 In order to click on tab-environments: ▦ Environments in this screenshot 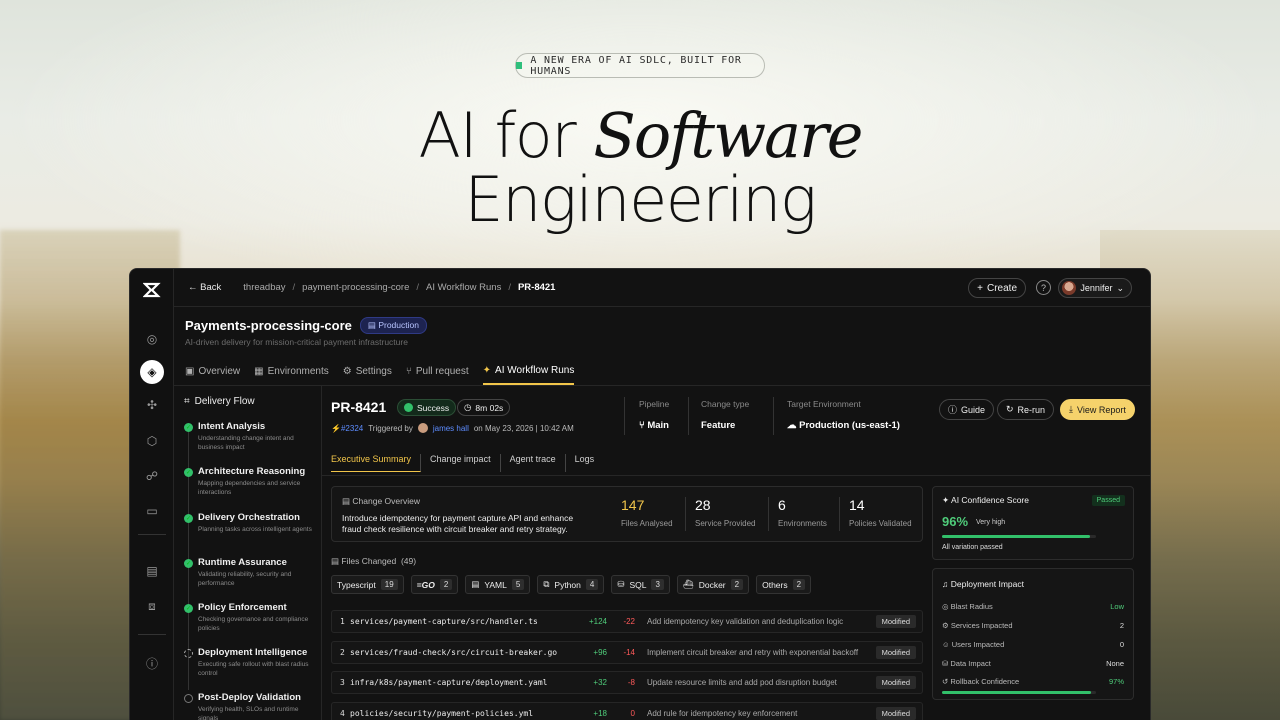, I will do `click(291, 375)`.